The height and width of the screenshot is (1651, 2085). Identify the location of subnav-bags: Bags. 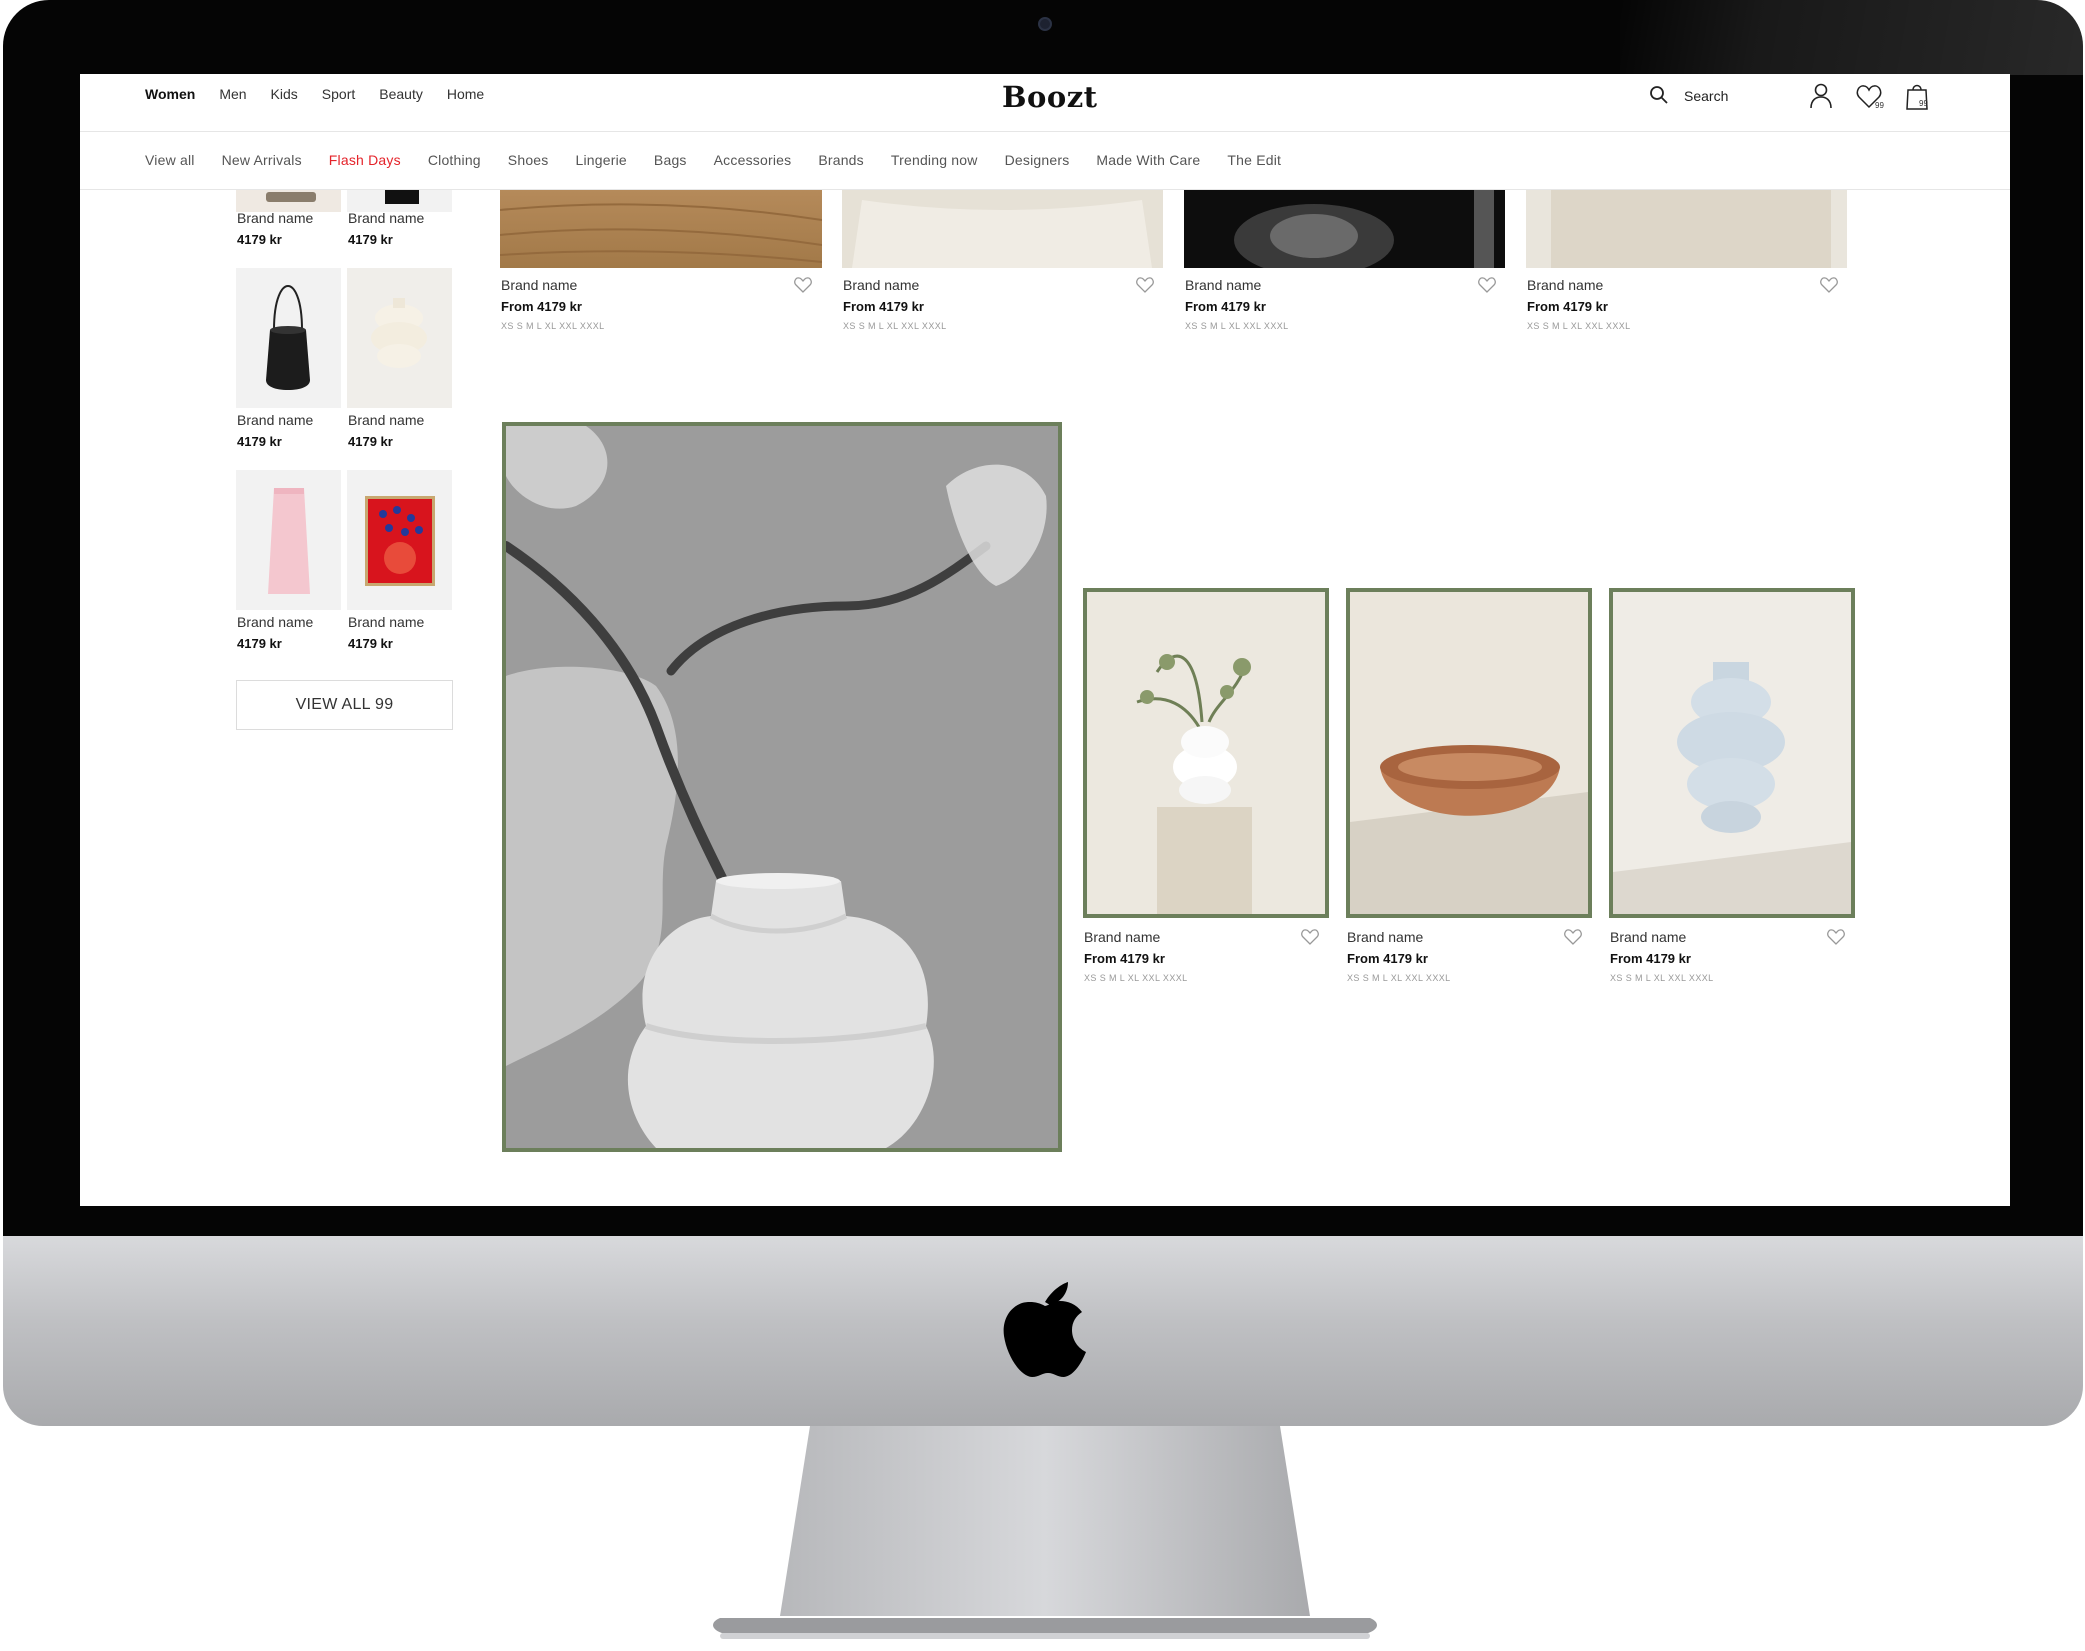
(670, 160).